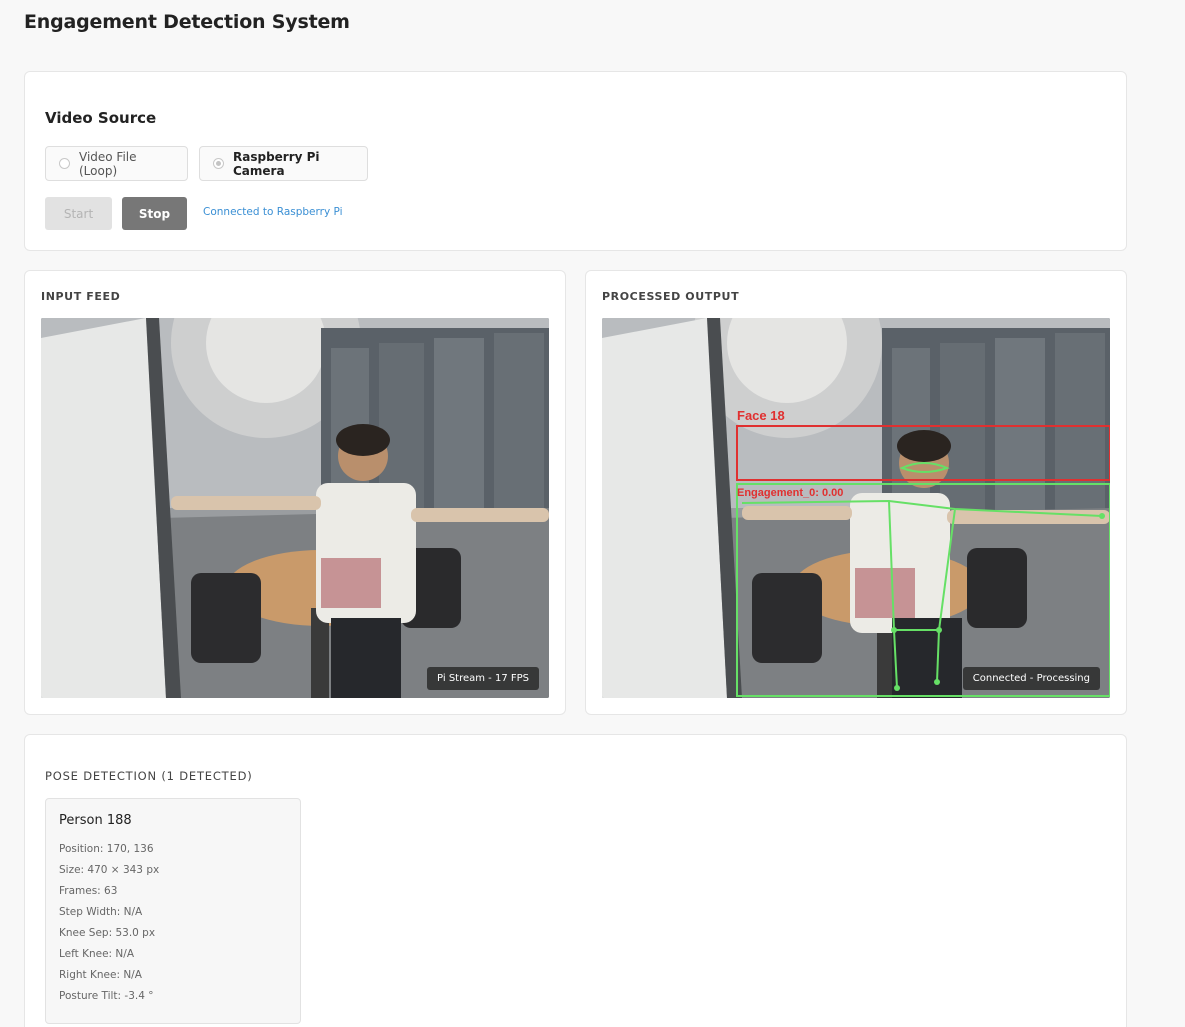  What do you see at coordinates (109, 870) in the screenshot?
I see `metric-size: Size: 470 × 343 px` at bounding box center [109, 870].